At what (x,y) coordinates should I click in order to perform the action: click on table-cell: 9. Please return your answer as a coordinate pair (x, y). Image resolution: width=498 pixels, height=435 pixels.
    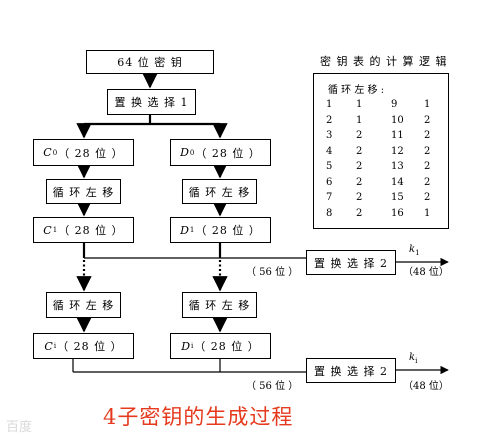
    Looking at the image, I should click on (394, 104).